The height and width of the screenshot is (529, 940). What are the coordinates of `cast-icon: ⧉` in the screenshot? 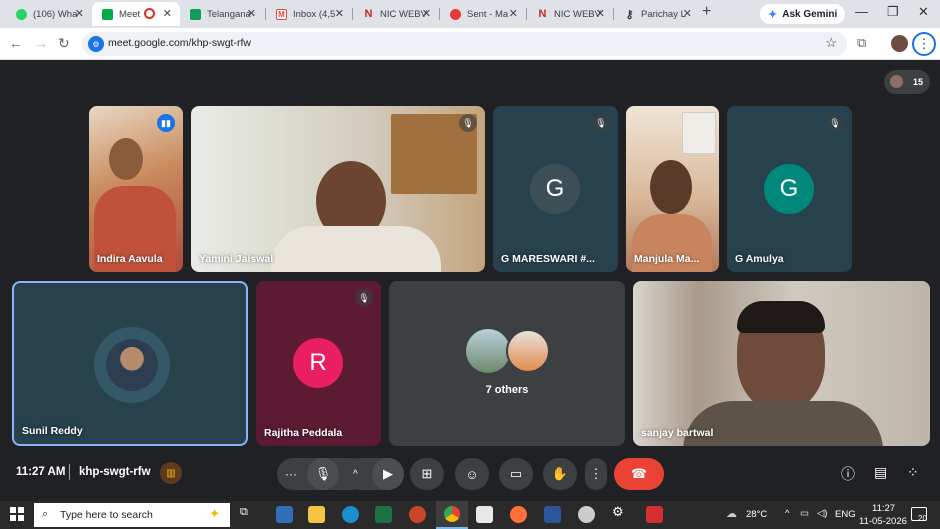 It's located at (861, 43).